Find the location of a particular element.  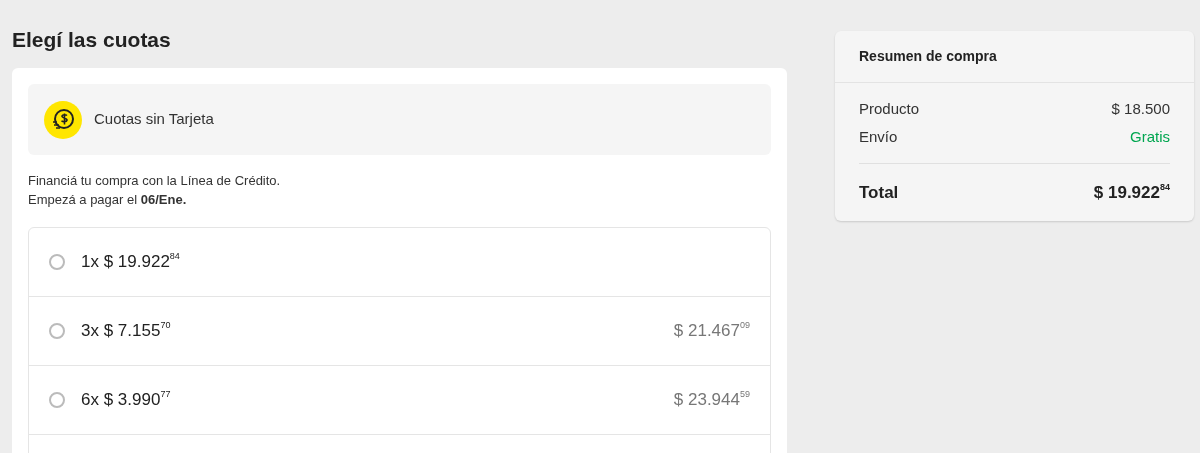

installment-total: $ 23.944$^{59}$ is located at coordinates (711, 400).